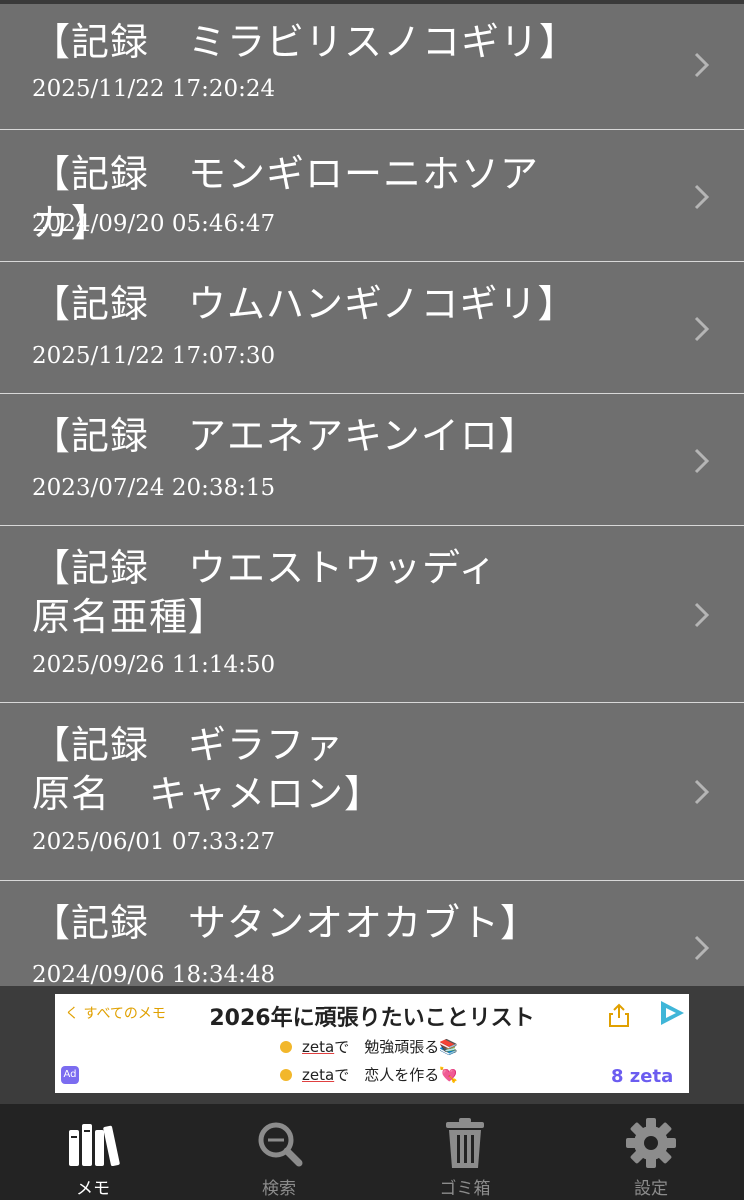 This screenshot has height=1200, width=744. I want to click on trash-icon, so click(465, 1143).